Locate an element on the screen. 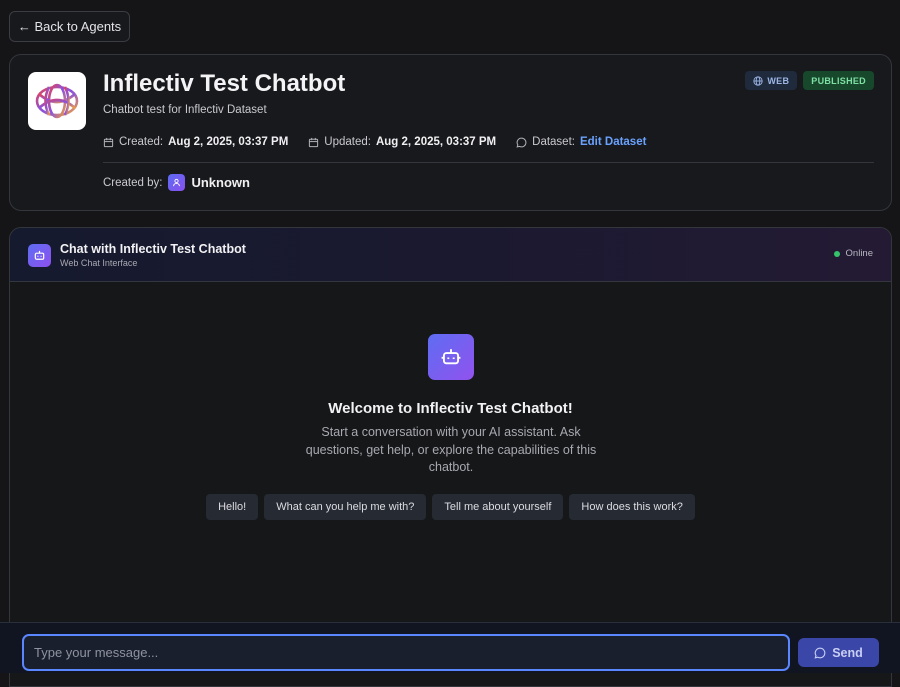 The height and width of the screenshot is (687, 900). creator-avatar is located at coordinates (177, 182).